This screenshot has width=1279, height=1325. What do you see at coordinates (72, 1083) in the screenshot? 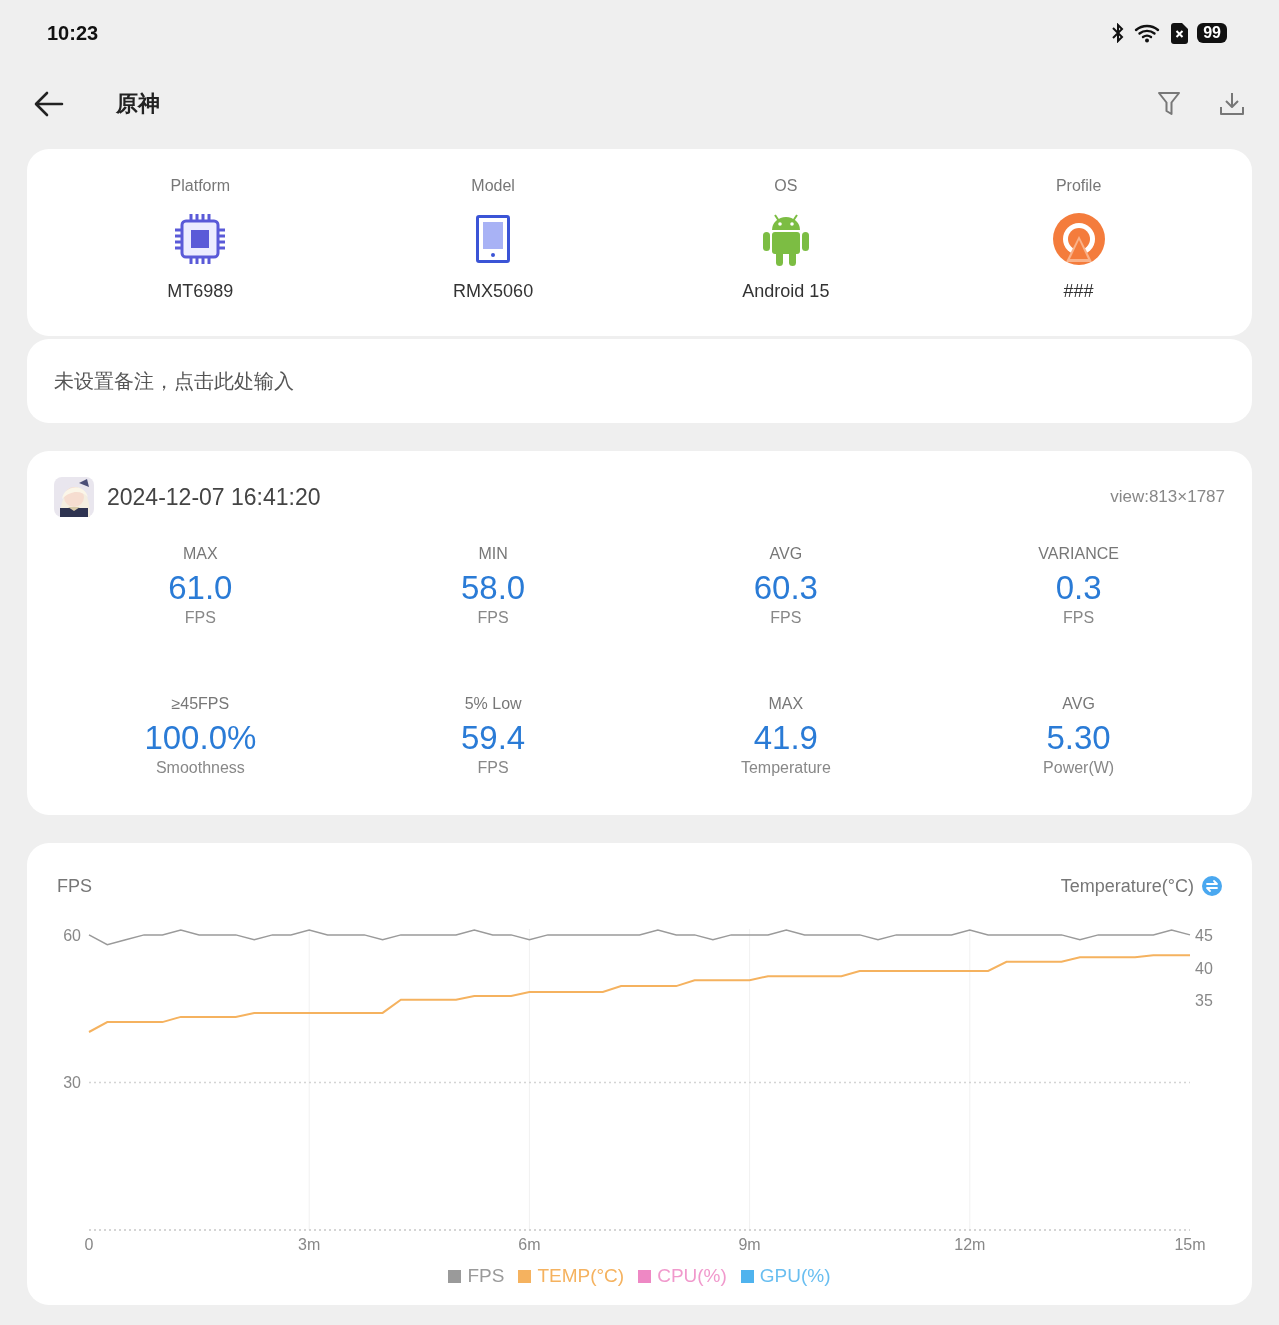
I see `y-tick-label: 30` at bounding box center [72, 1083].